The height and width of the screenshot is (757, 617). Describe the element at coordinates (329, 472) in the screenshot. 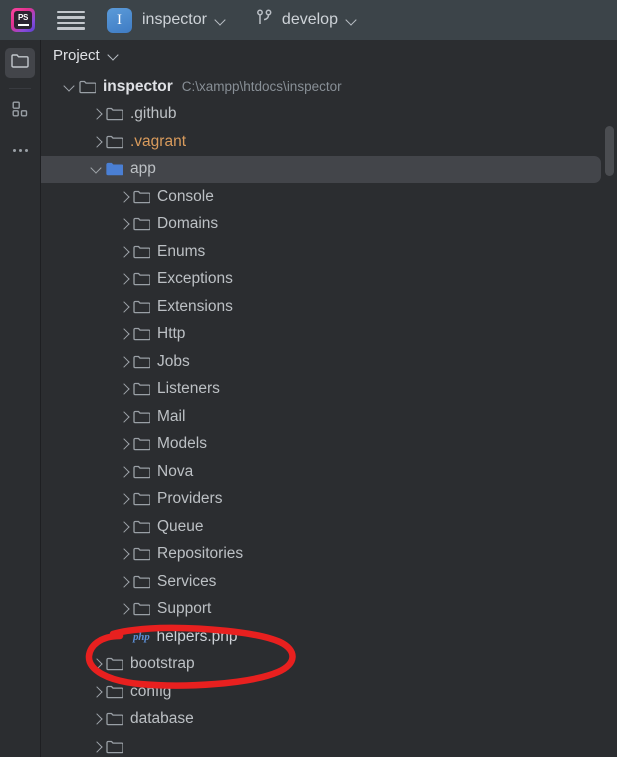

I see `tree-row: Nova` at that location.